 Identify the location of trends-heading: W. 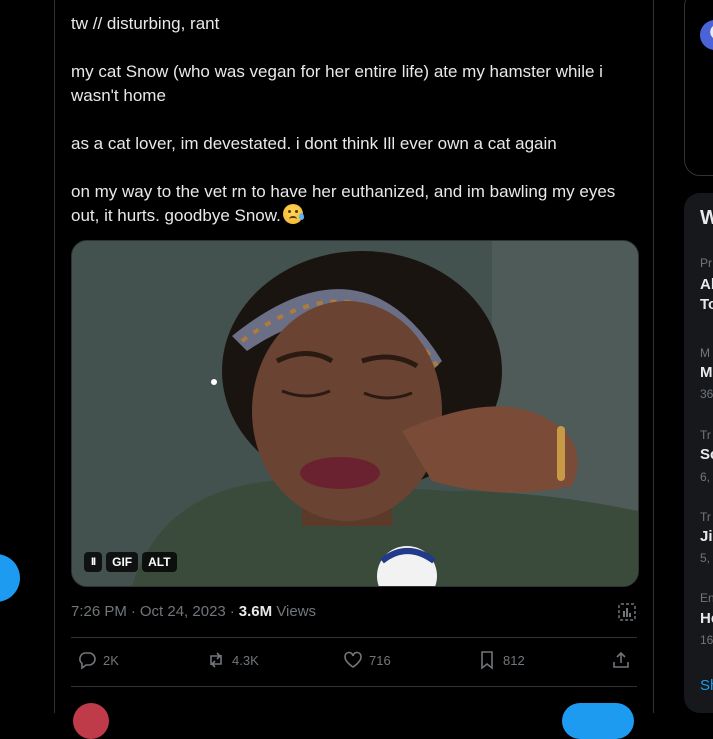
(706, 218).